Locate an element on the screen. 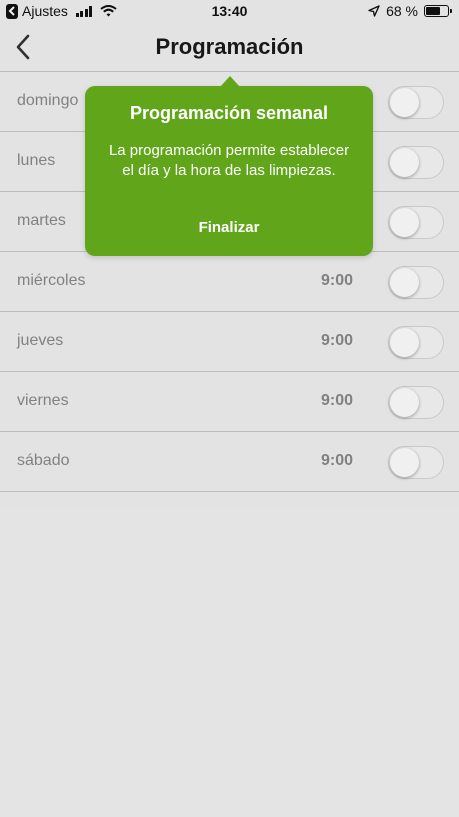 The image size is (459, 817). finish-button: Finalizar is located at coordinates (229, 227).